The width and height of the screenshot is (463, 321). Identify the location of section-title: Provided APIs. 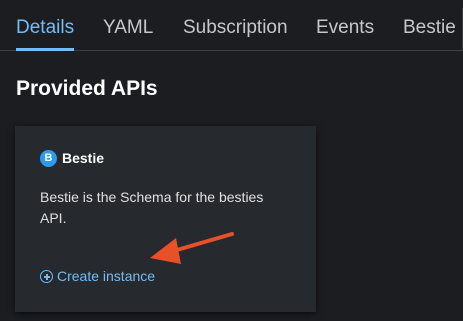
(87, 88).